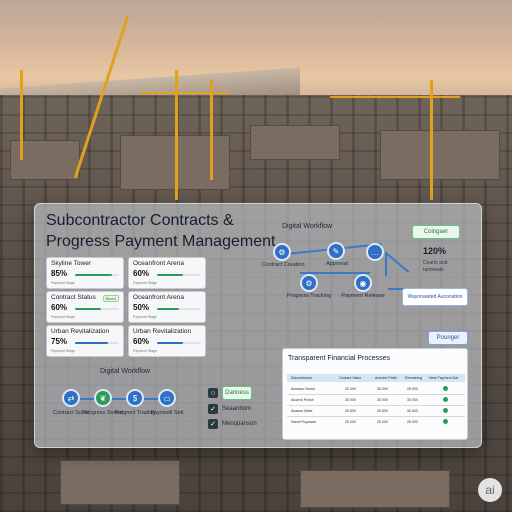 The image size is (512, 512). What do you see at coordinates (414, 378) in the screenshot?
I see `column-header: Remaining` at bounding box center [414, 378].